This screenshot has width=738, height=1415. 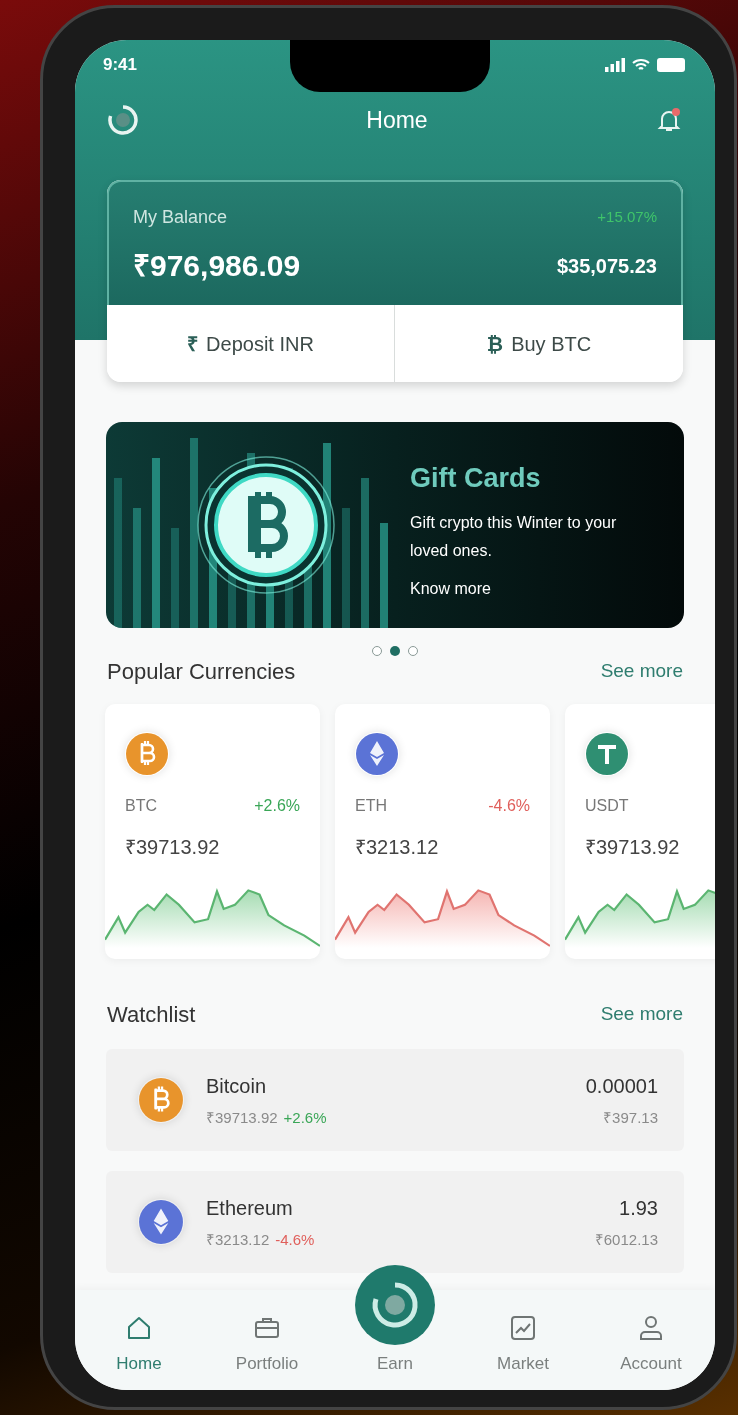 What do you see at coordinates (630, 1117) in the screenshot?
I see `holding-value: ₹397.13` at bounding box center [630, 1117].